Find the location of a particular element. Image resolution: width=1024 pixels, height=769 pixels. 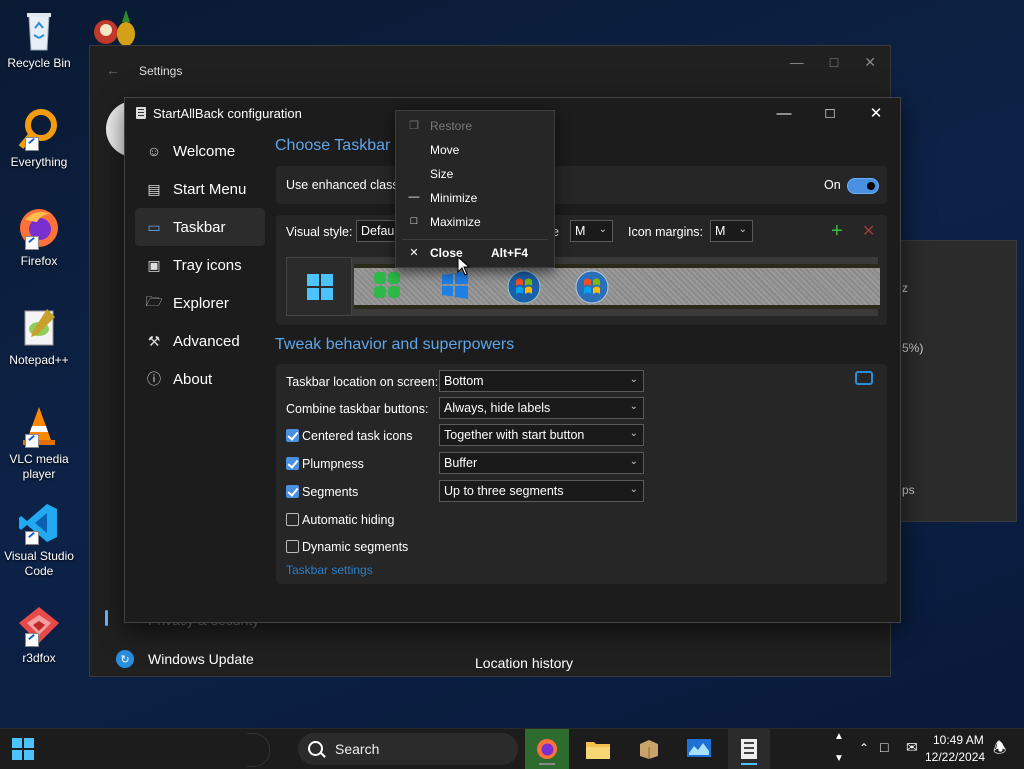

taskbar-app-monitor is located at coordinates (699, 749).